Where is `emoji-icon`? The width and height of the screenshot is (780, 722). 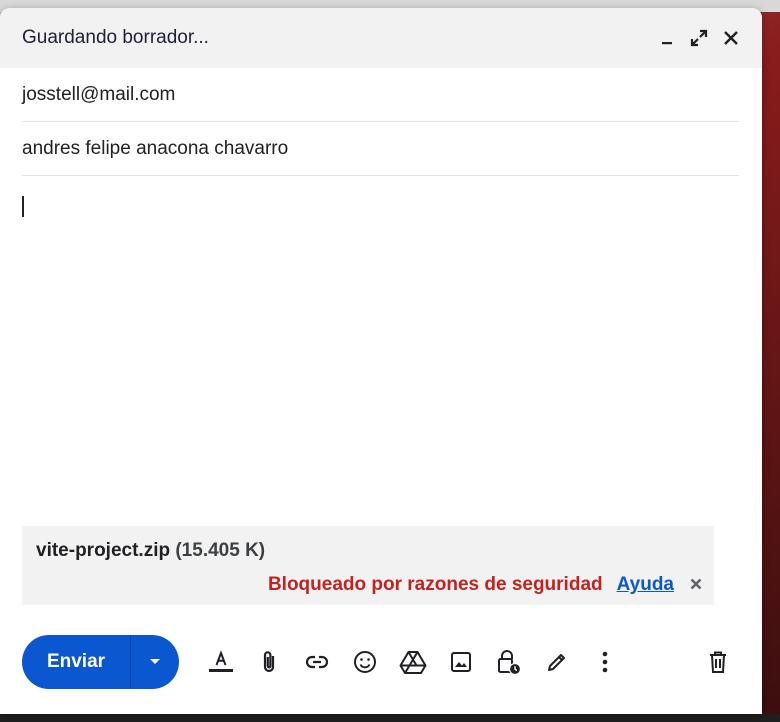
emoji-icon is located at coordinates (365, 662).